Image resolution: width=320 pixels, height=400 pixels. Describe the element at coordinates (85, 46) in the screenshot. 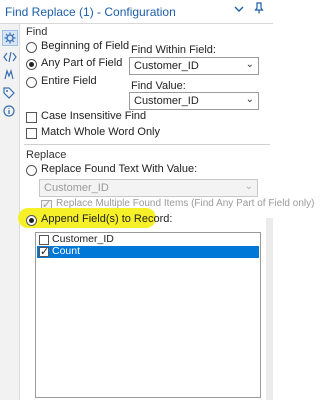

I see `beginning-of-field-label: Beginning of Field` at that location.